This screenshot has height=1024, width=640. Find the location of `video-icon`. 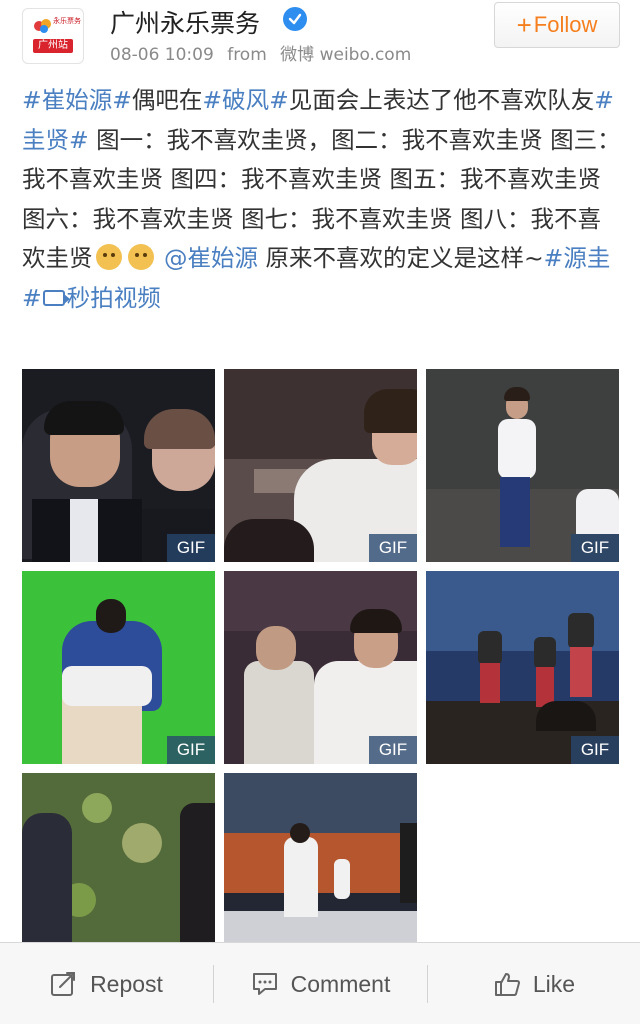

video-icon is located at coordinates (56, 297).